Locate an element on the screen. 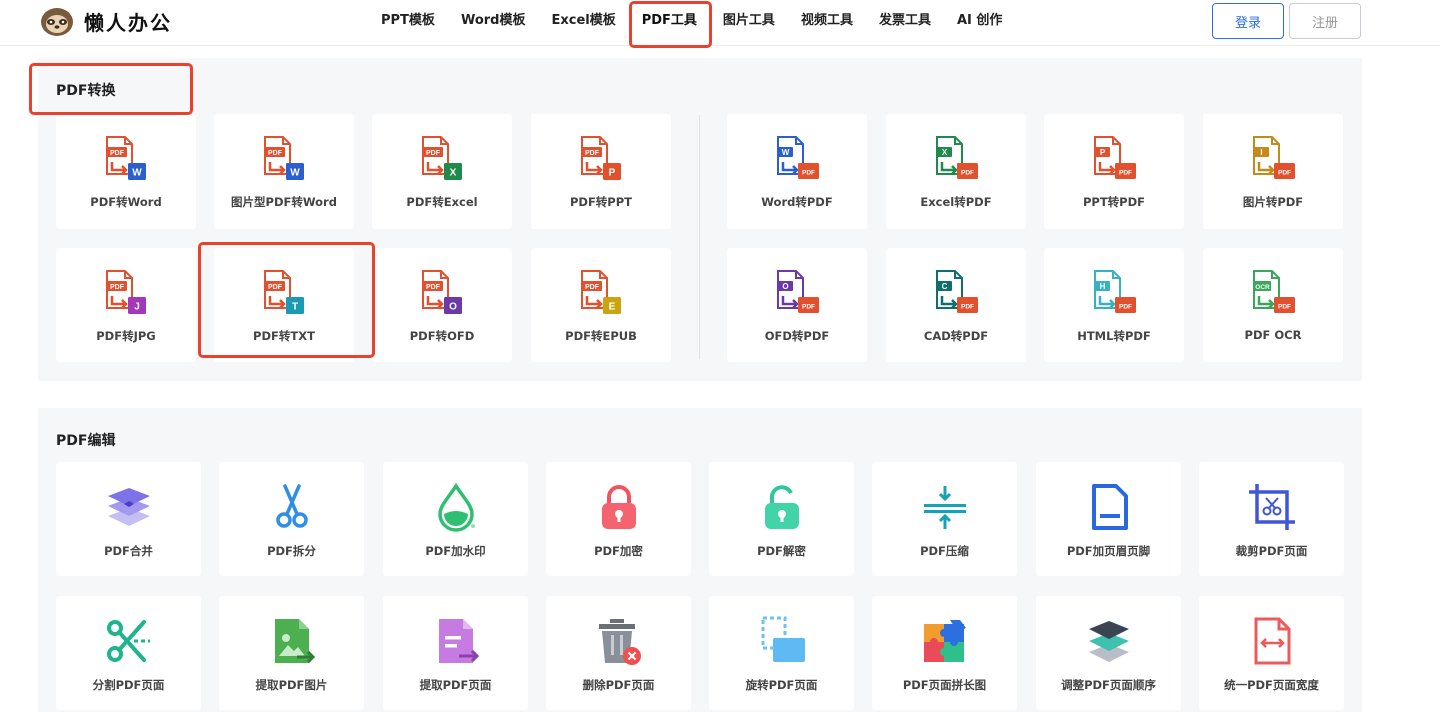  edit-card-2: PDF加水印 is located at coordinates (455, 519).